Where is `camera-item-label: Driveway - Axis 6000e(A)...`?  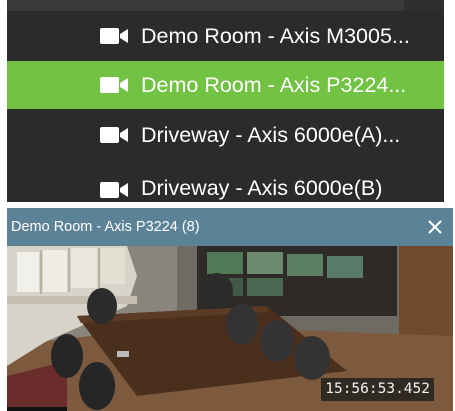
camera-item-label: Driveway - Axis 6000e(A)... is located at coordinates (271, 135).